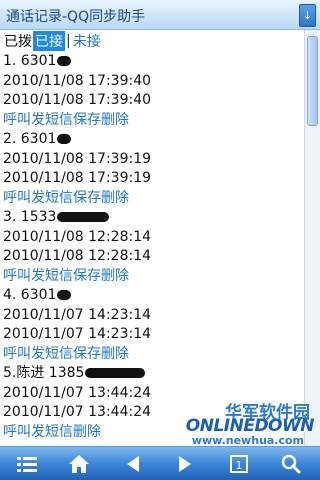  Describe the element at coordinates (30, 61) in the screenshot. I see `entry-number: 1. 6301` at that location.